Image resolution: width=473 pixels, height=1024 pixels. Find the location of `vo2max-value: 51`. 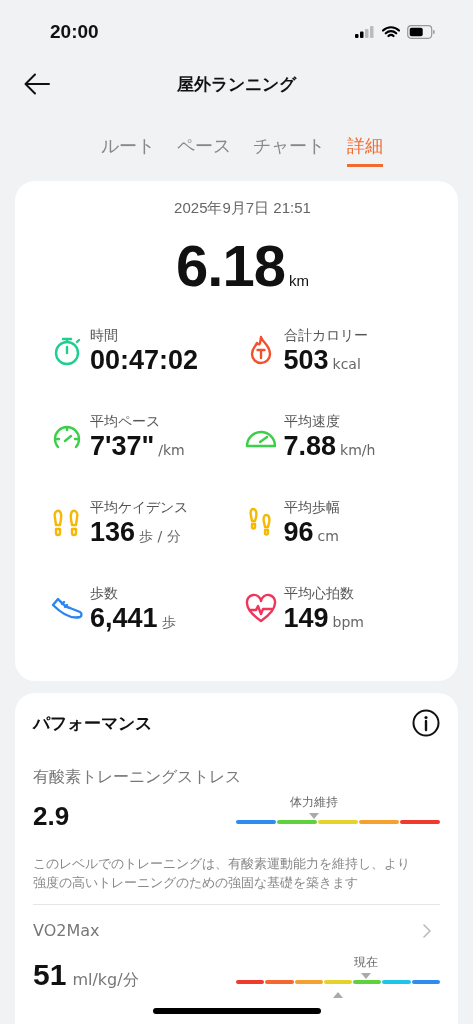

vo2max-value: 51 is located at coordinates (50, 975).